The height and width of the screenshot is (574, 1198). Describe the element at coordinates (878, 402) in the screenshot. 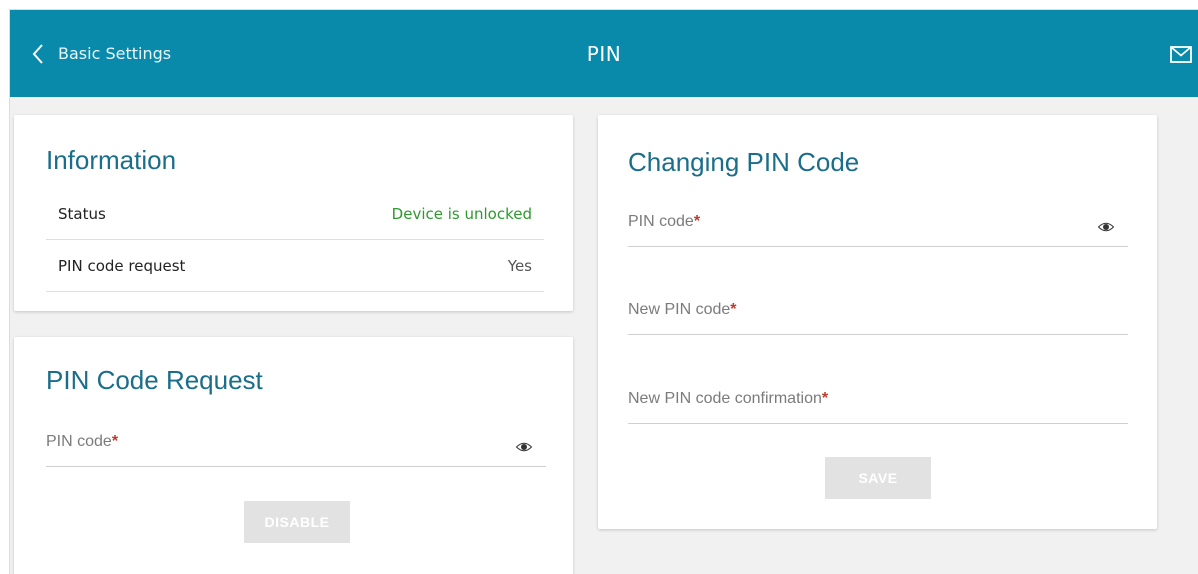

I see `new-pin-confirmation-input: New PIN code confirmation*` at that location.